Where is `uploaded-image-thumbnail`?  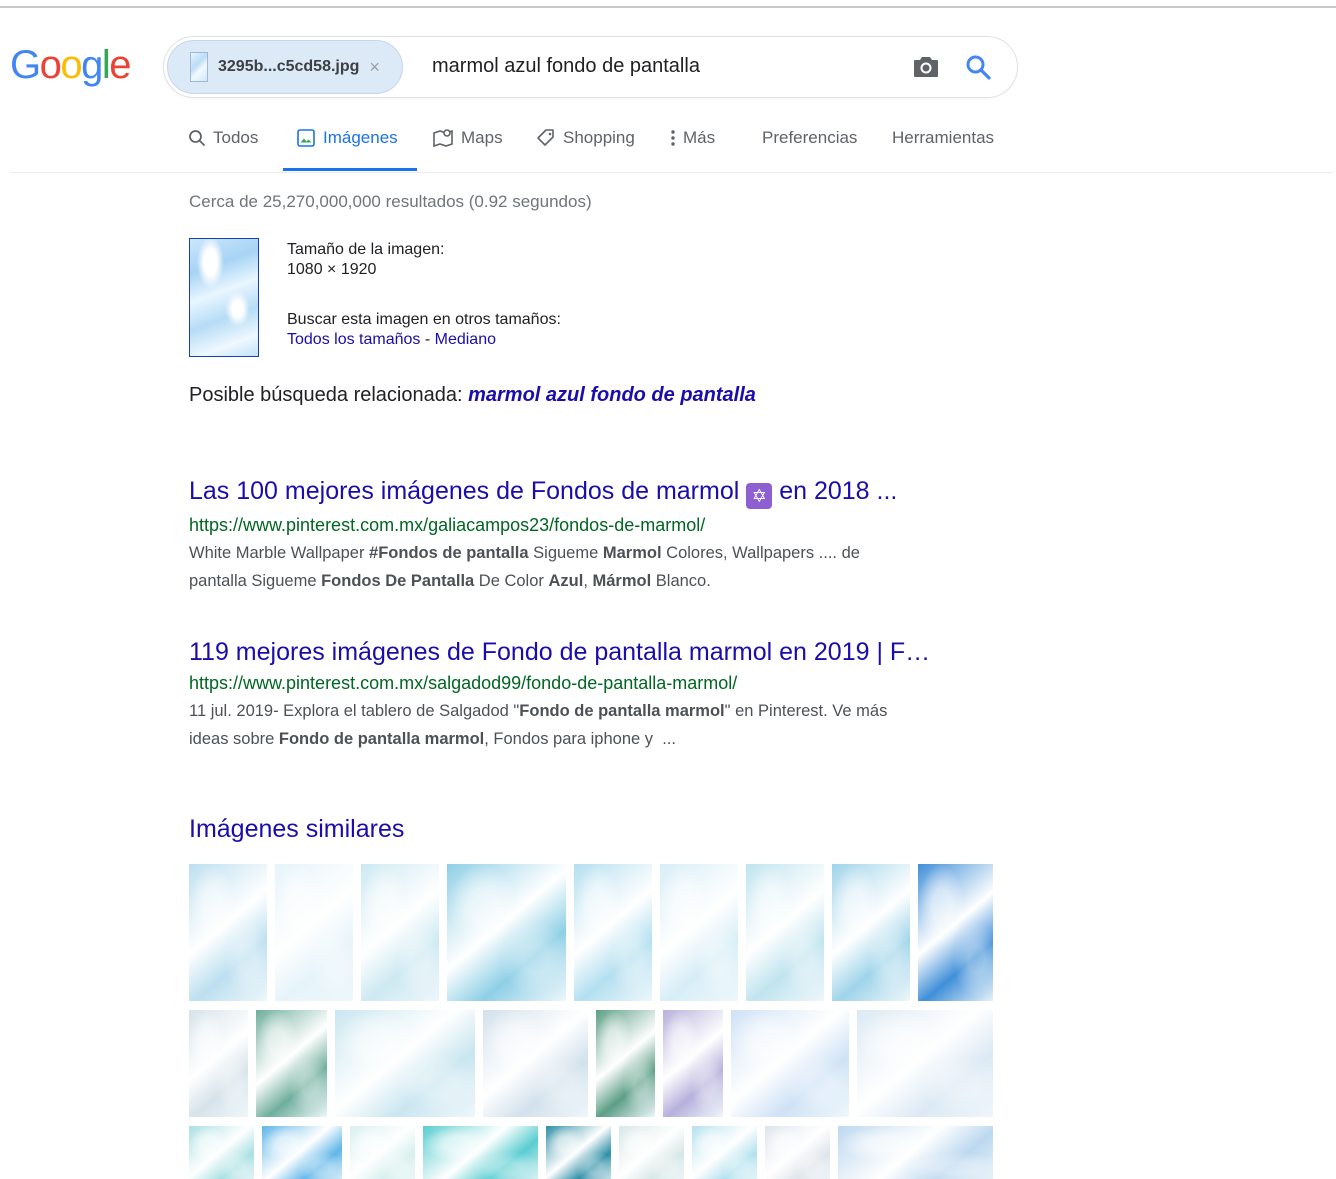 uploaded-image-thumbnail is located at coordinates (199, 67).